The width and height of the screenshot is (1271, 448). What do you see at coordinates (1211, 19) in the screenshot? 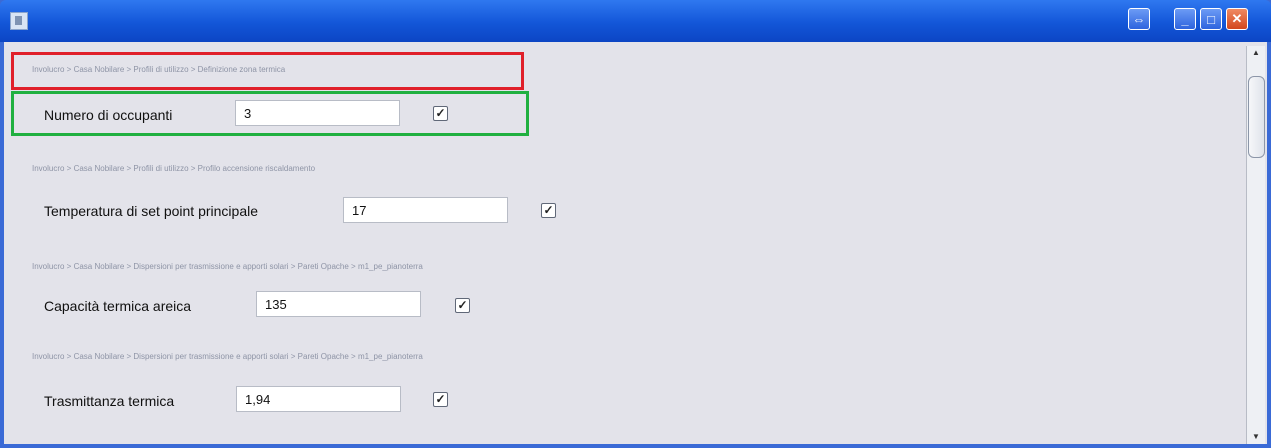
I see `maximize-icon: □` at bounding box center [1211, 19].